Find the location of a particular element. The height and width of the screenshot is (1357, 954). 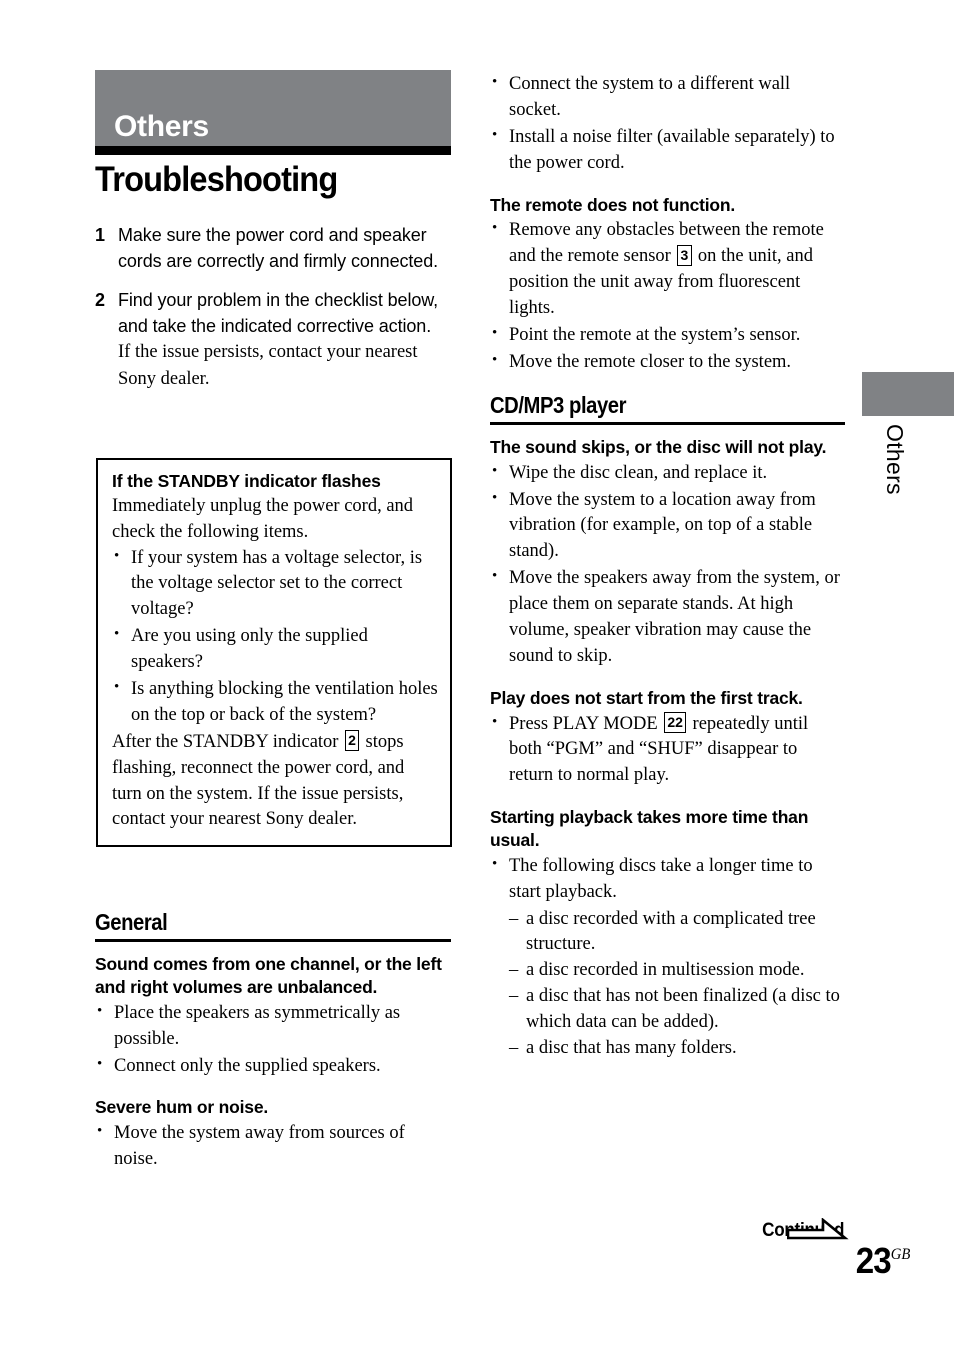

page-number: 23GB is located at coordinates (882, 1261).